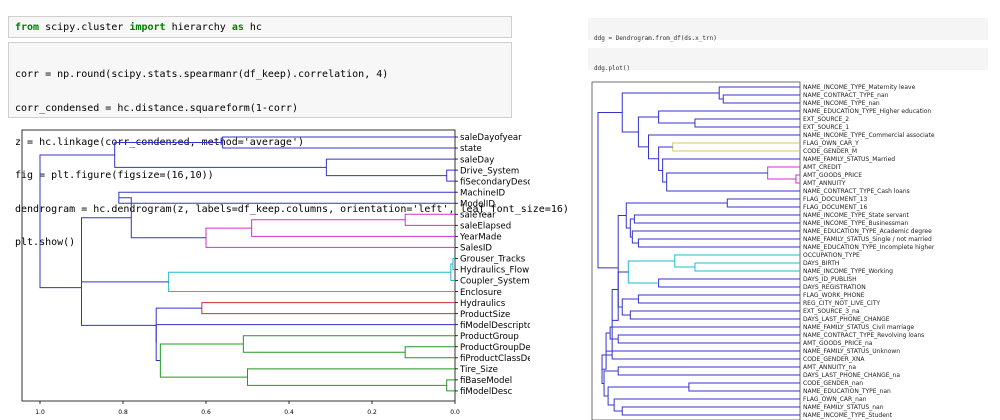  I want to click on leaf-label: Enclosure, so click(481, 293).